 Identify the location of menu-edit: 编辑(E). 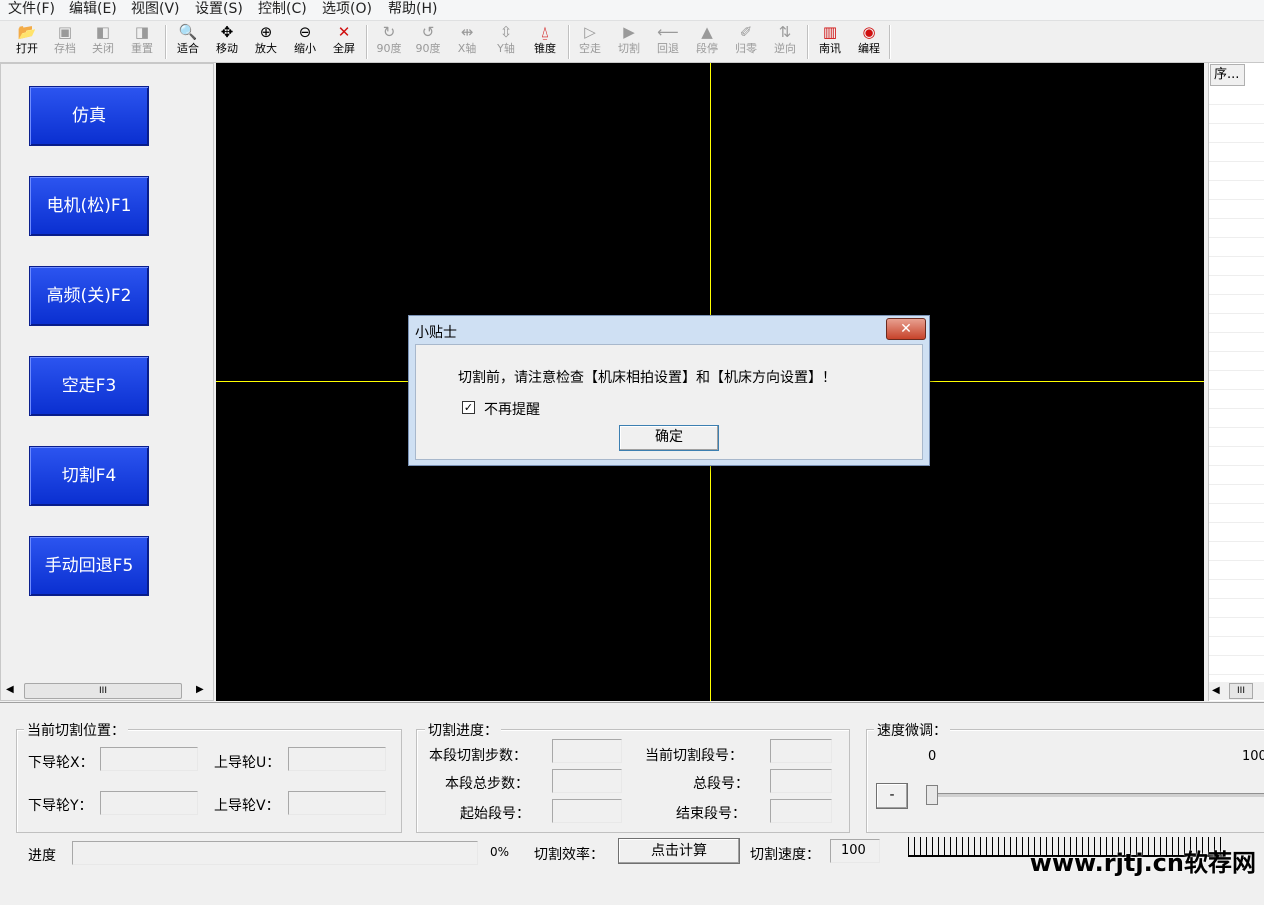
(93, 10).